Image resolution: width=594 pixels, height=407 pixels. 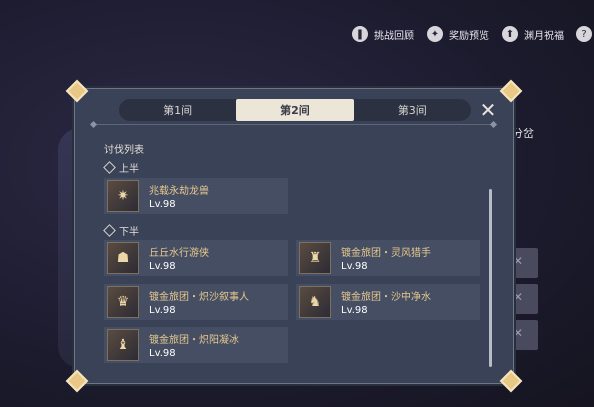 I want to click on arrow-up-icon: ⬆, so click(x=510, y=34).